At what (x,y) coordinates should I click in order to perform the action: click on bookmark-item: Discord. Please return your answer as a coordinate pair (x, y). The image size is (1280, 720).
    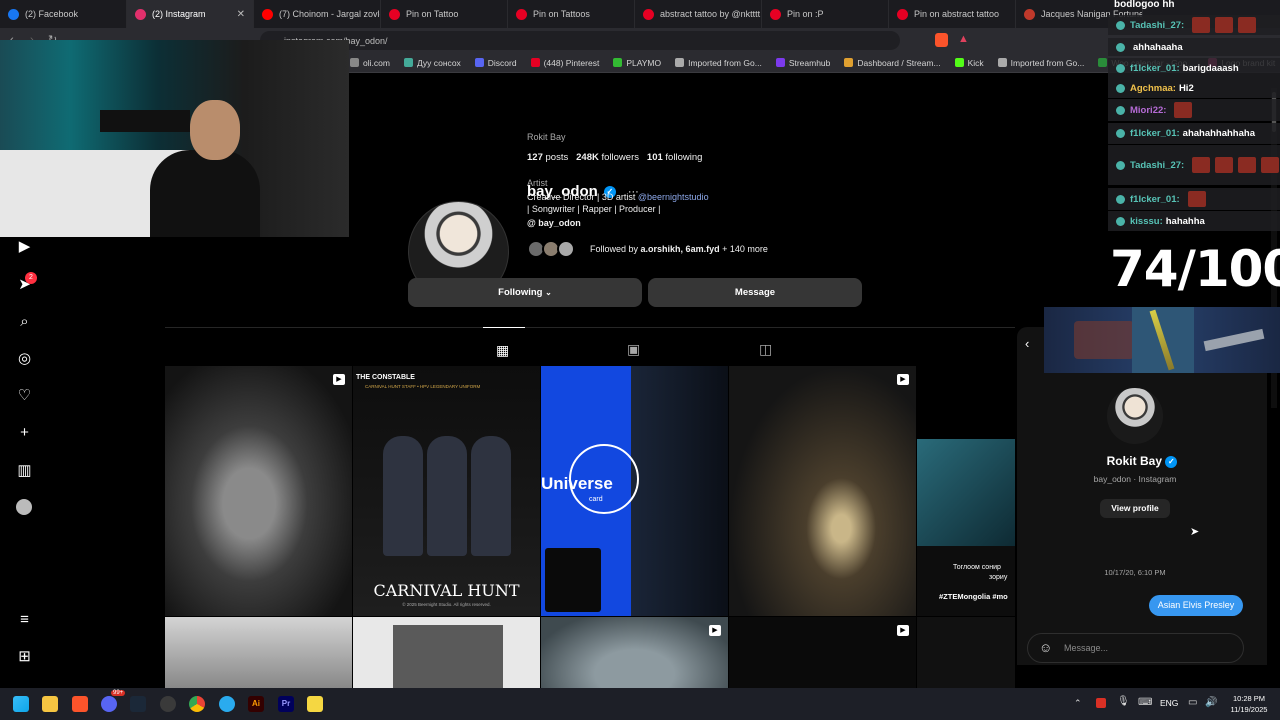
    Looking at the image, I should click on (495, 63).